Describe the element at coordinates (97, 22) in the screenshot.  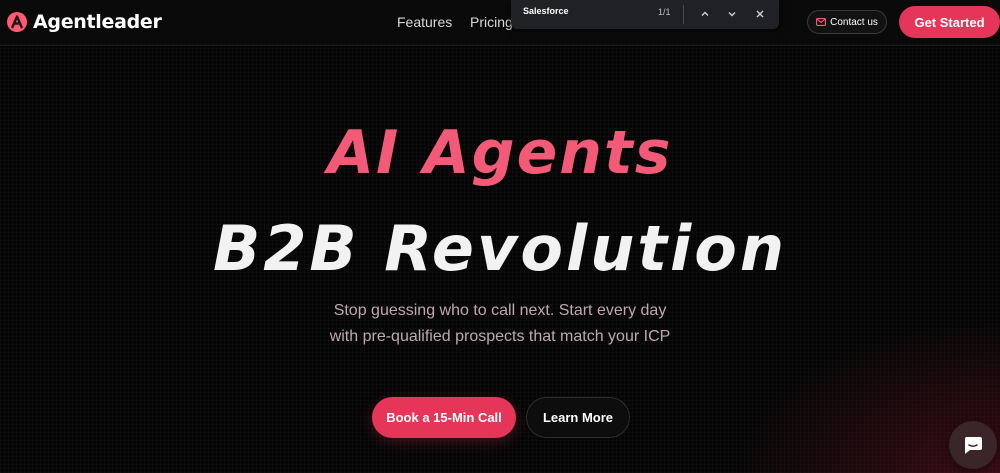
I see `brand-name: Agentleader` at that location.